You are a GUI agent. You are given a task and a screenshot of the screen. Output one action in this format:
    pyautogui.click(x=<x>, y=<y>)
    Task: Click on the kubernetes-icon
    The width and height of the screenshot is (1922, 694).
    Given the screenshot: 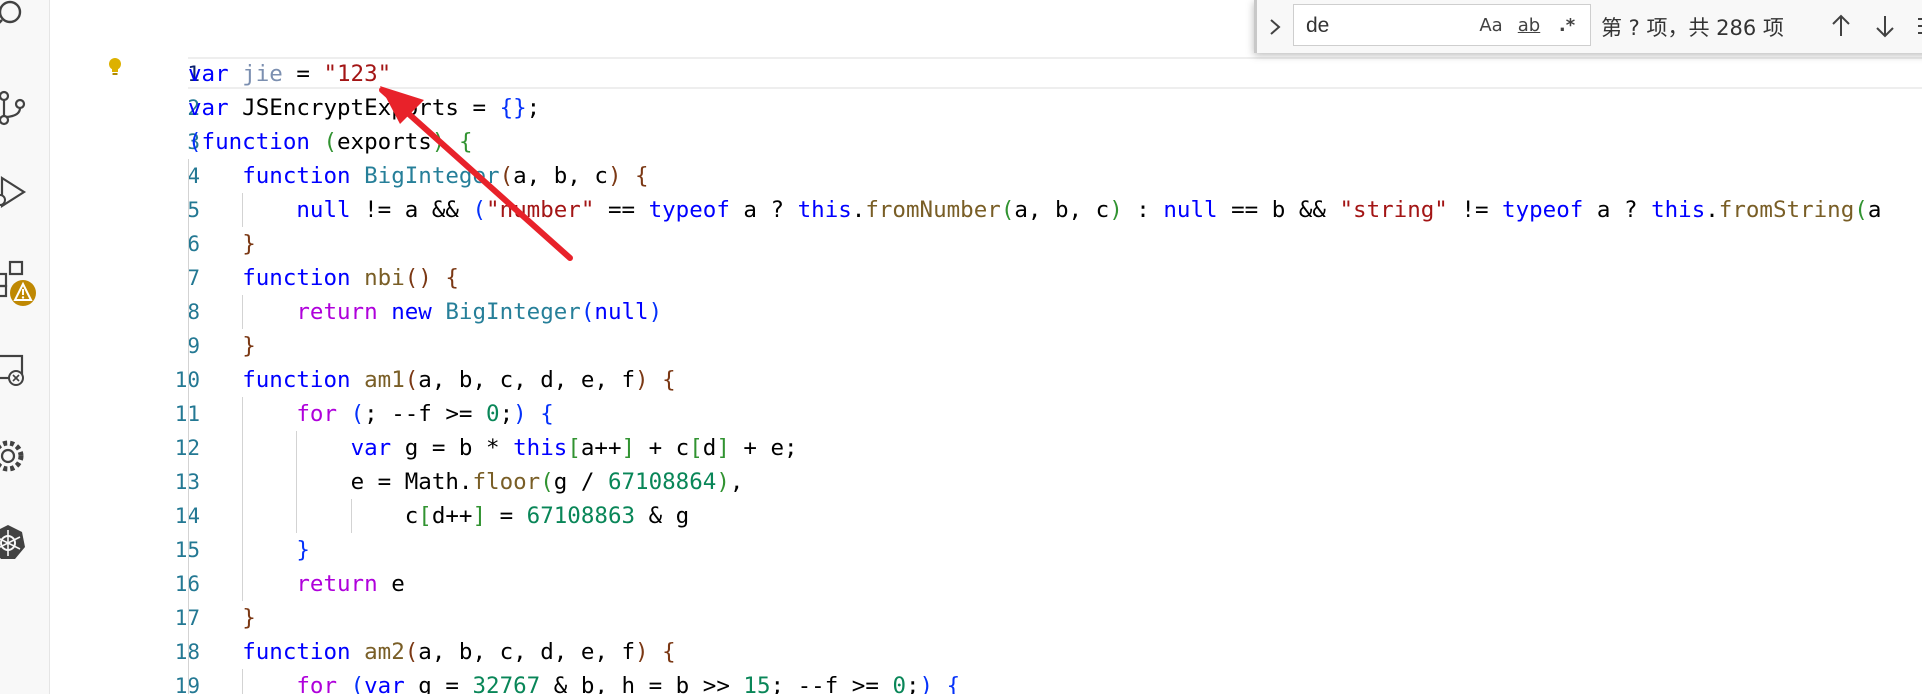 What is the action you would take?
    pyautogui.click(x=15, y=542)
    